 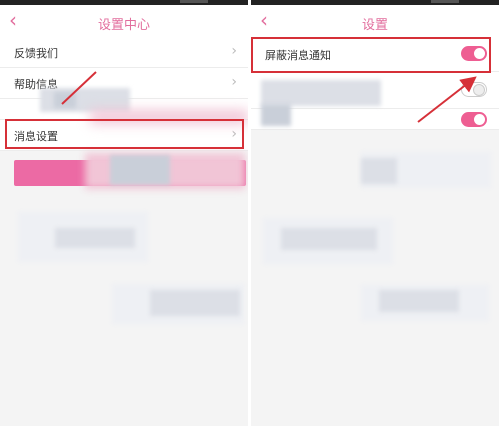 I want to click on nav-bar: ‹ 设置中心, so click(x=124, y=21).